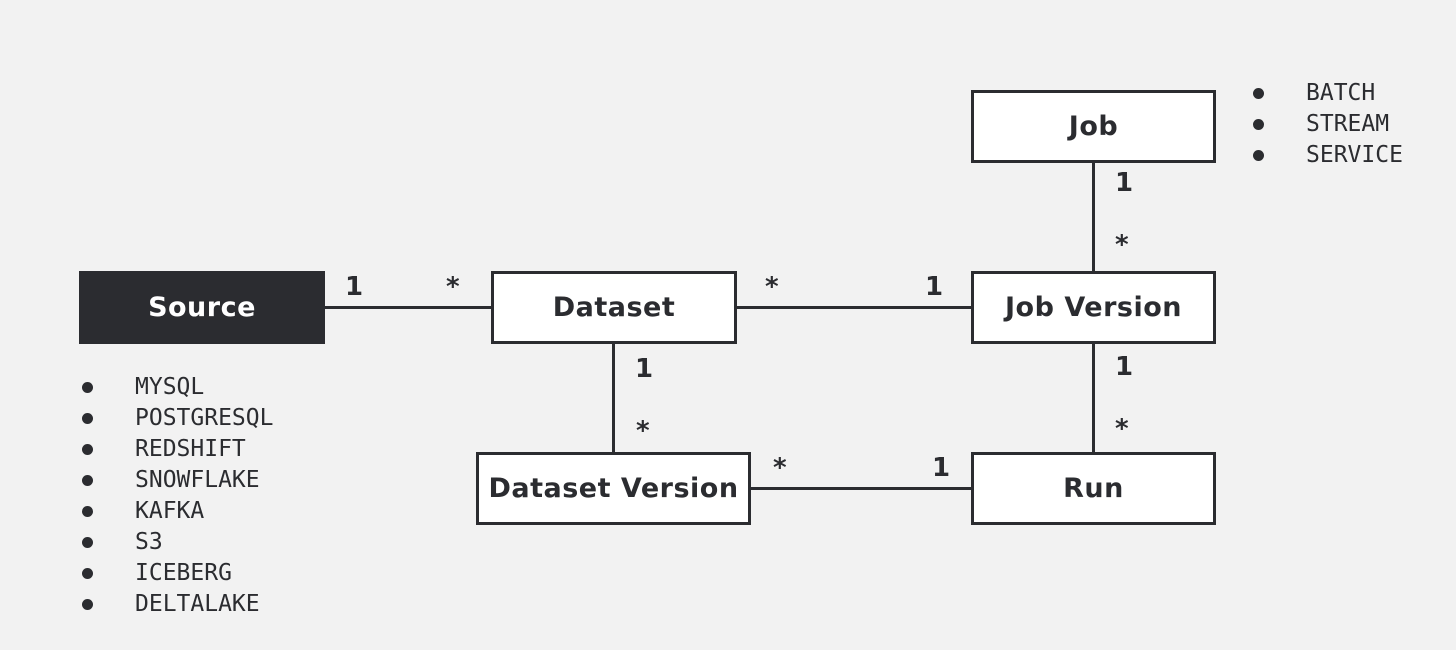  What do you see at coordinates (613, 398) in the screenshot?
I see `edge-dataset-datasetversion` at bounding box center [613, 398].